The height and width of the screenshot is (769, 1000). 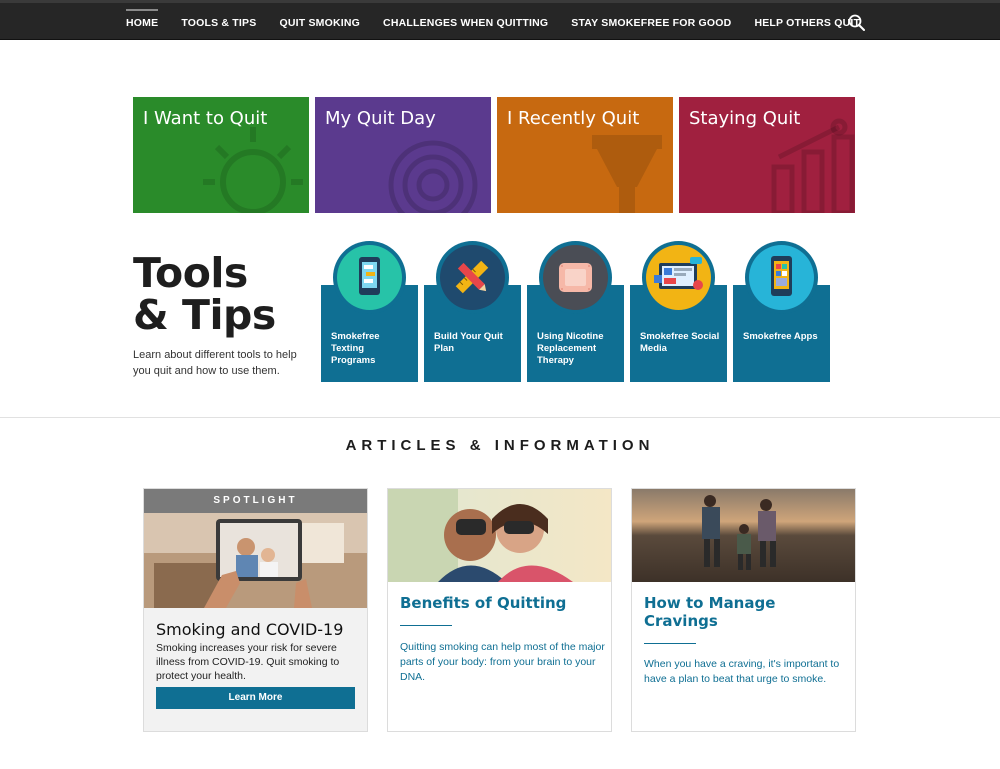 I want to click on tool-card-social-media: Smokefree Social Media, so click(x=678, y=311).